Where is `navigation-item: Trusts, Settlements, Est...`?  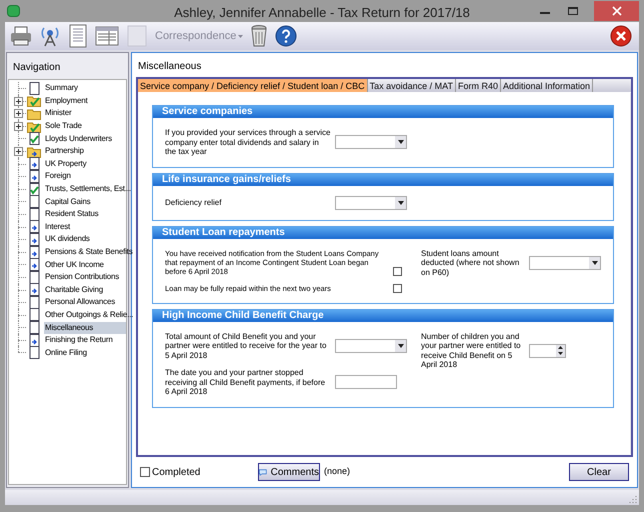 navigation-item: Trusts, Settlements, Est... is located at coordinates (88, 189).